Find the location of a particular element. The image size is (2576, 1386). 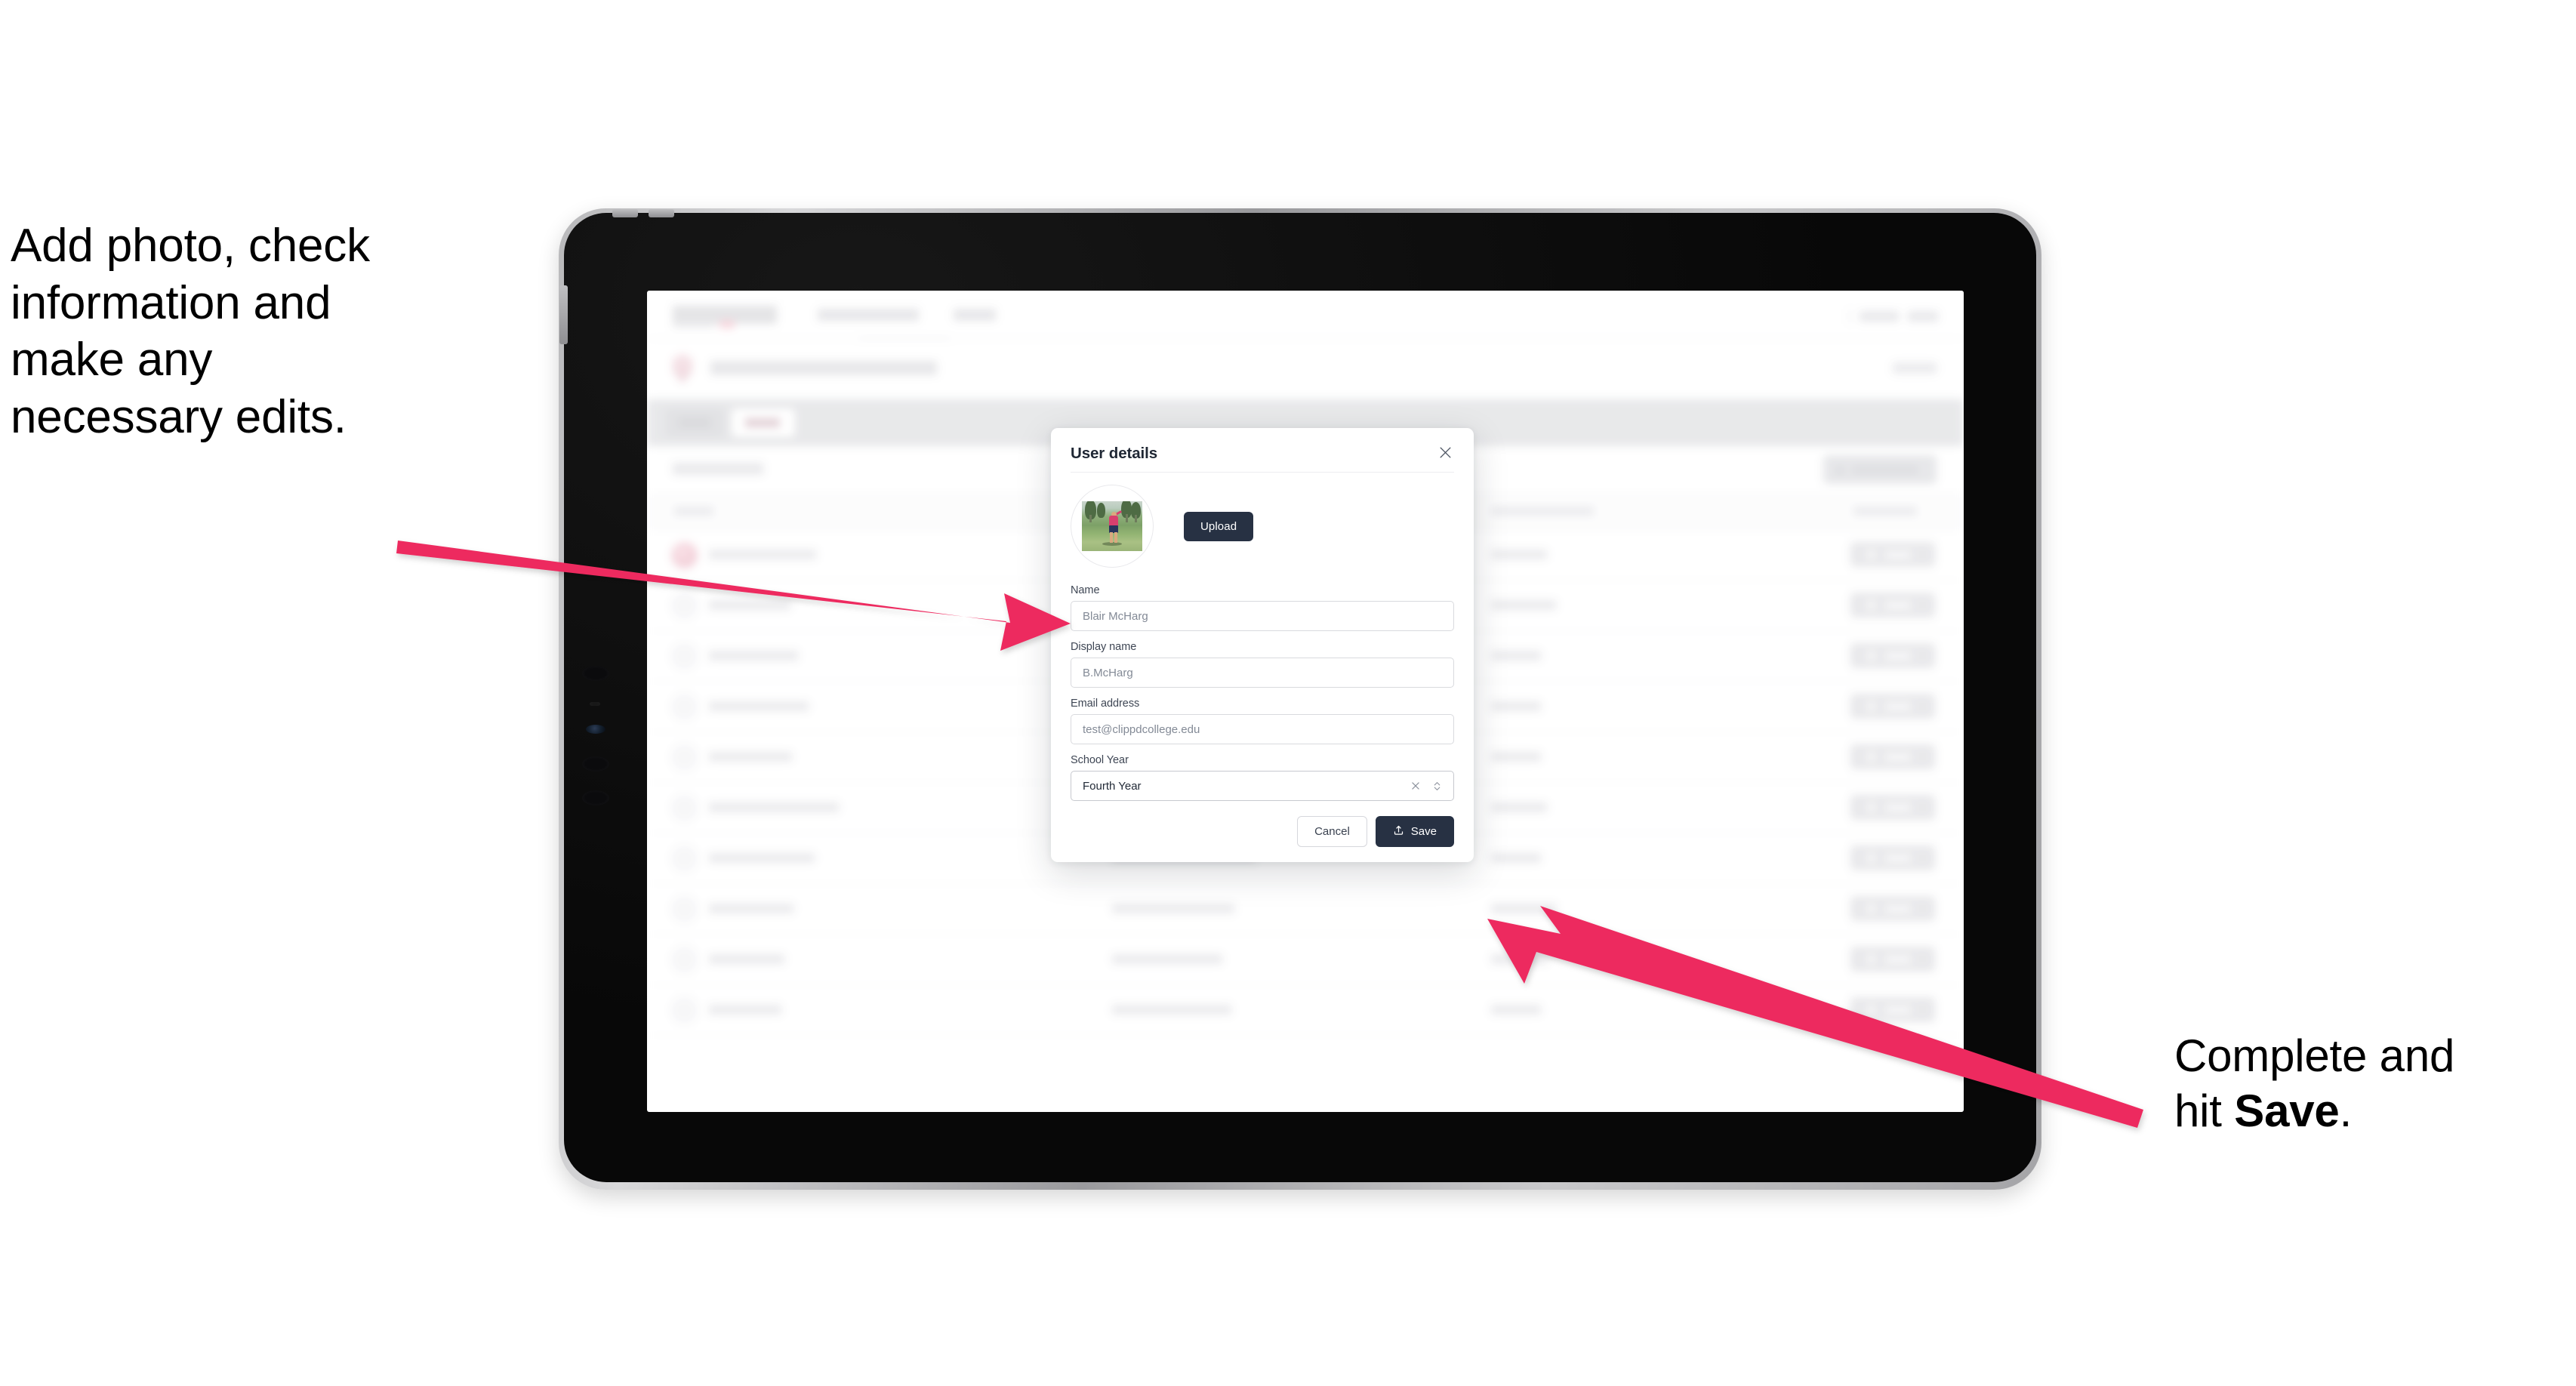

email-field: Email address is located at coordinates (1262, 721).